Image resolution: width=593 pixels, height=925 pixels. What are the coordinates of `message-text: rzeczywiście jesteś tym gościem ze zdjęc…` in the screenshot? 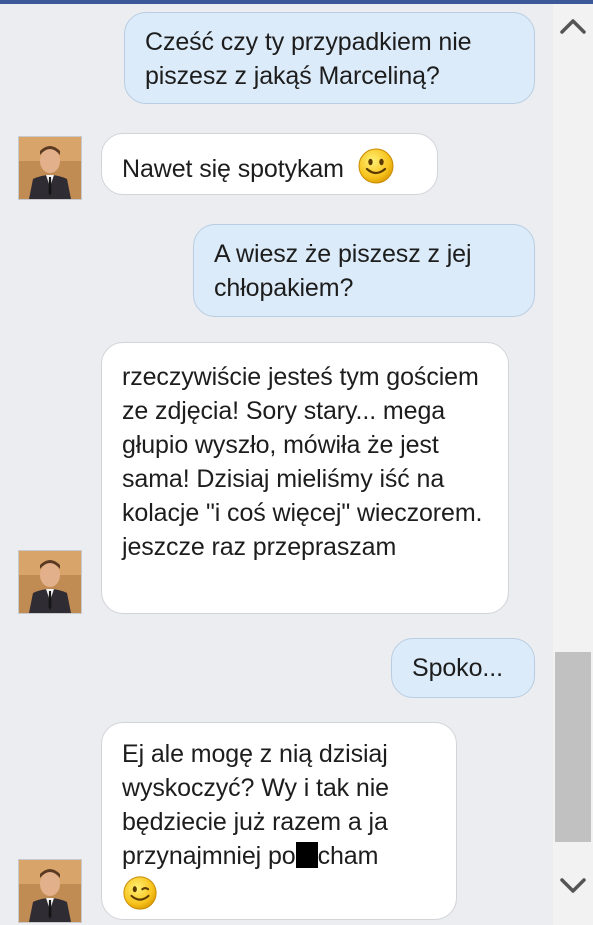 It's located at (302, 462).